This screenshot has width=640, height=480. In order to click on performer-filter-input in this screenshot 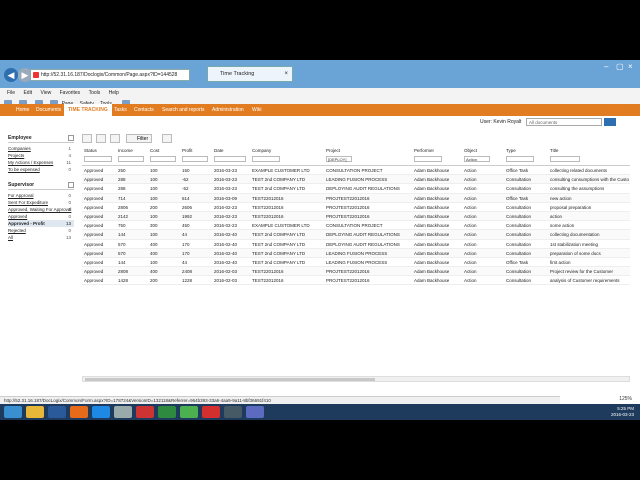, I will do `click(428, 159)`.